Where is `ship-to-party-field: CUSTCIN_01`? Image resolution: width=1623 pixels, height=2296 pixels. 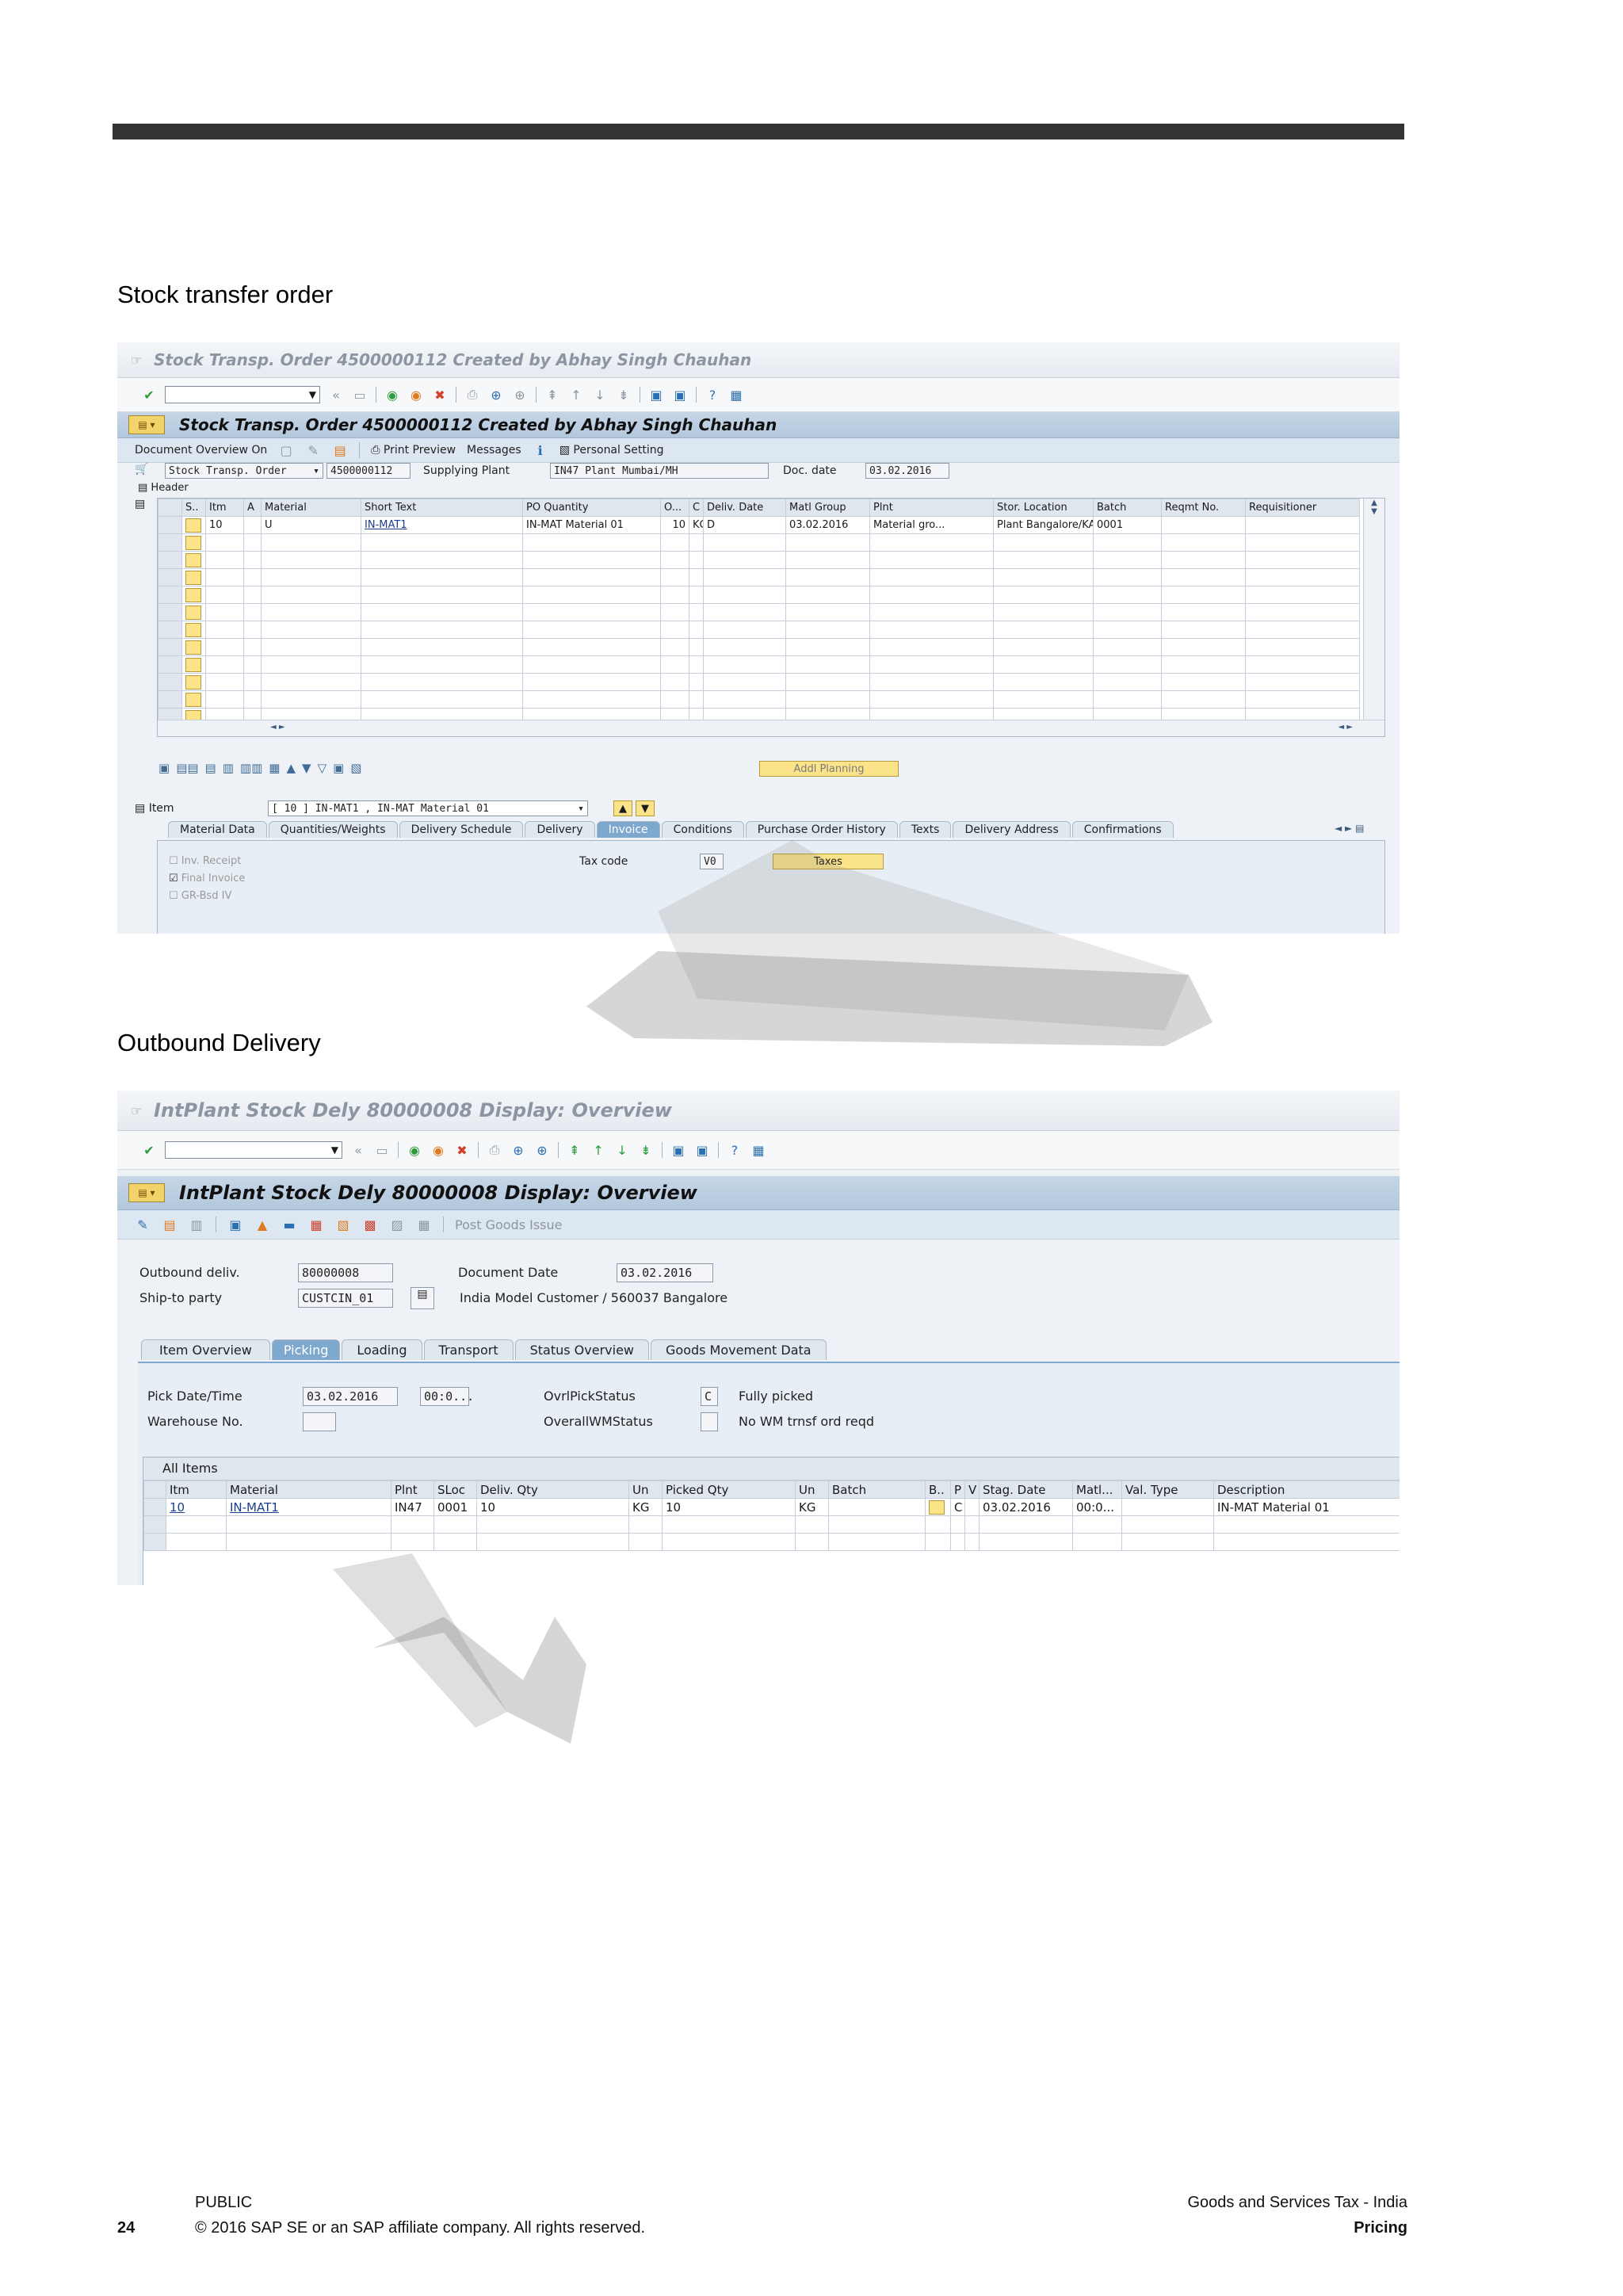
ship-to-party-field: CUSTCIN_01 is located at coordinates (346, 1298).